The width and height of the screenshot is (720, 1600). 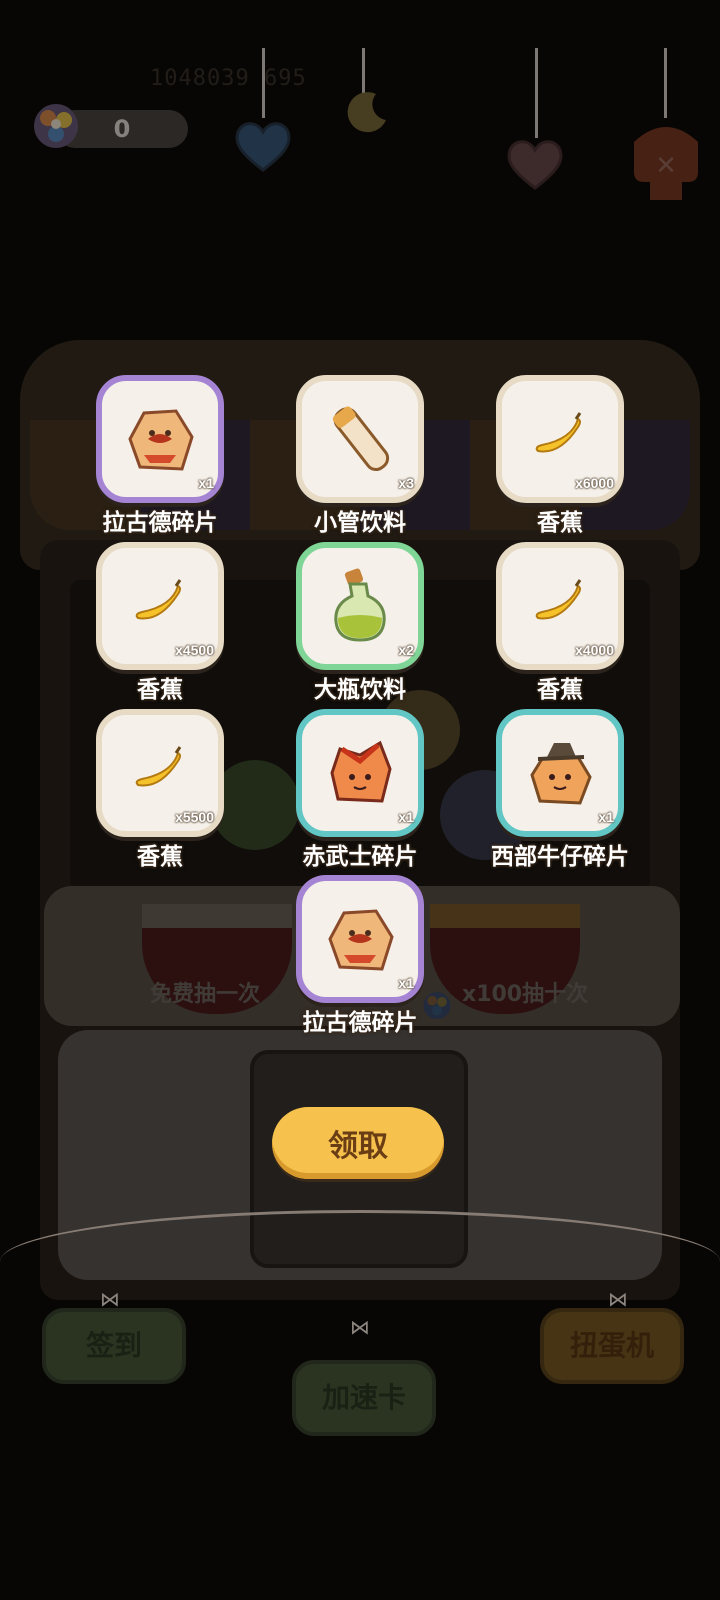 I want to click on ten-draw-label: x100抽十次, so click(x=525, y=992).